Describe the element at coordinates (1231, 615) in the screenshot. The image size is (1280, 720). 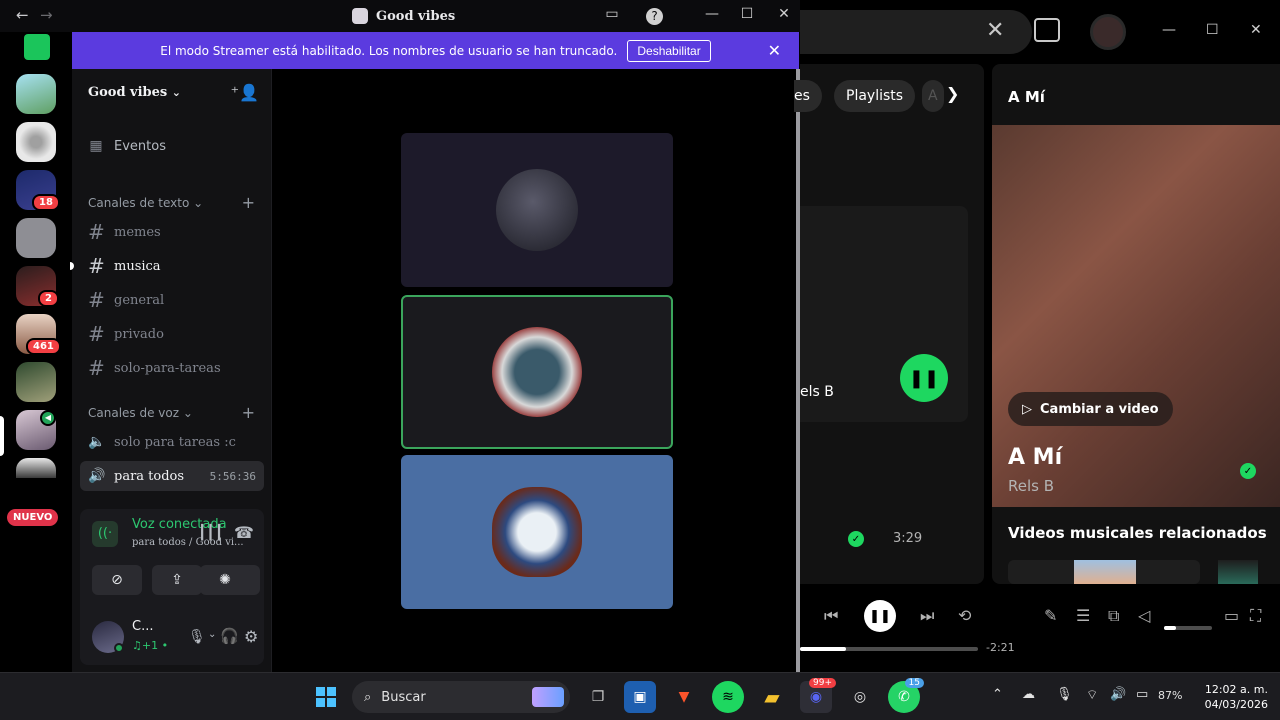
I see `miniplayer-icon: ▭` at that location.